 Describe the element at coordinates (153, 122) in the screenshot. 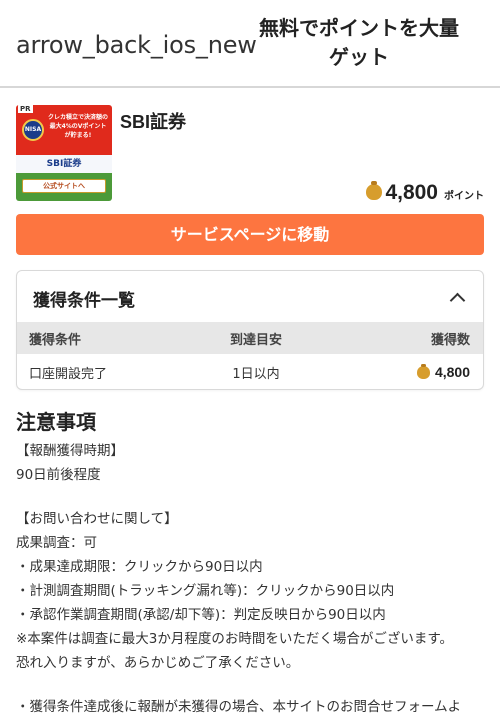

I see `service-name: SBI証券` at that location.